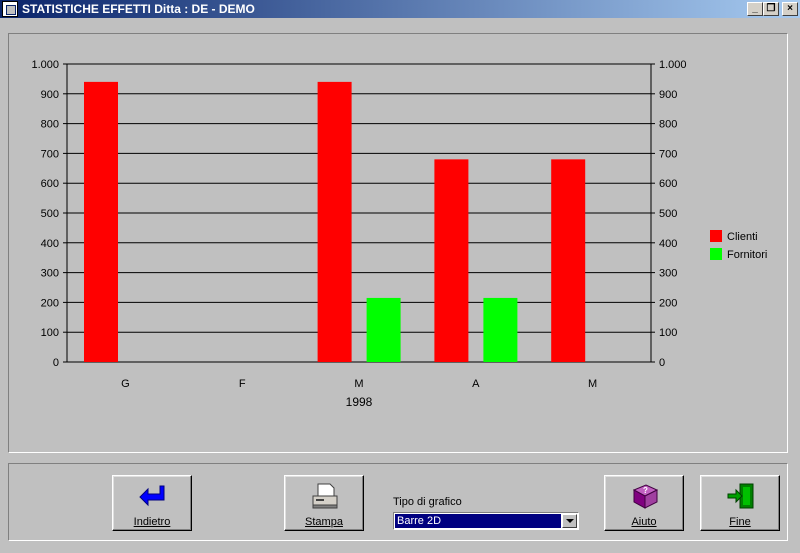 Image resolution: width=800 pixels, height=553 pixels. Describe the element at coordinates (668, 303) in the screenshot. I see `y-tick-label-right: 200` at that location.